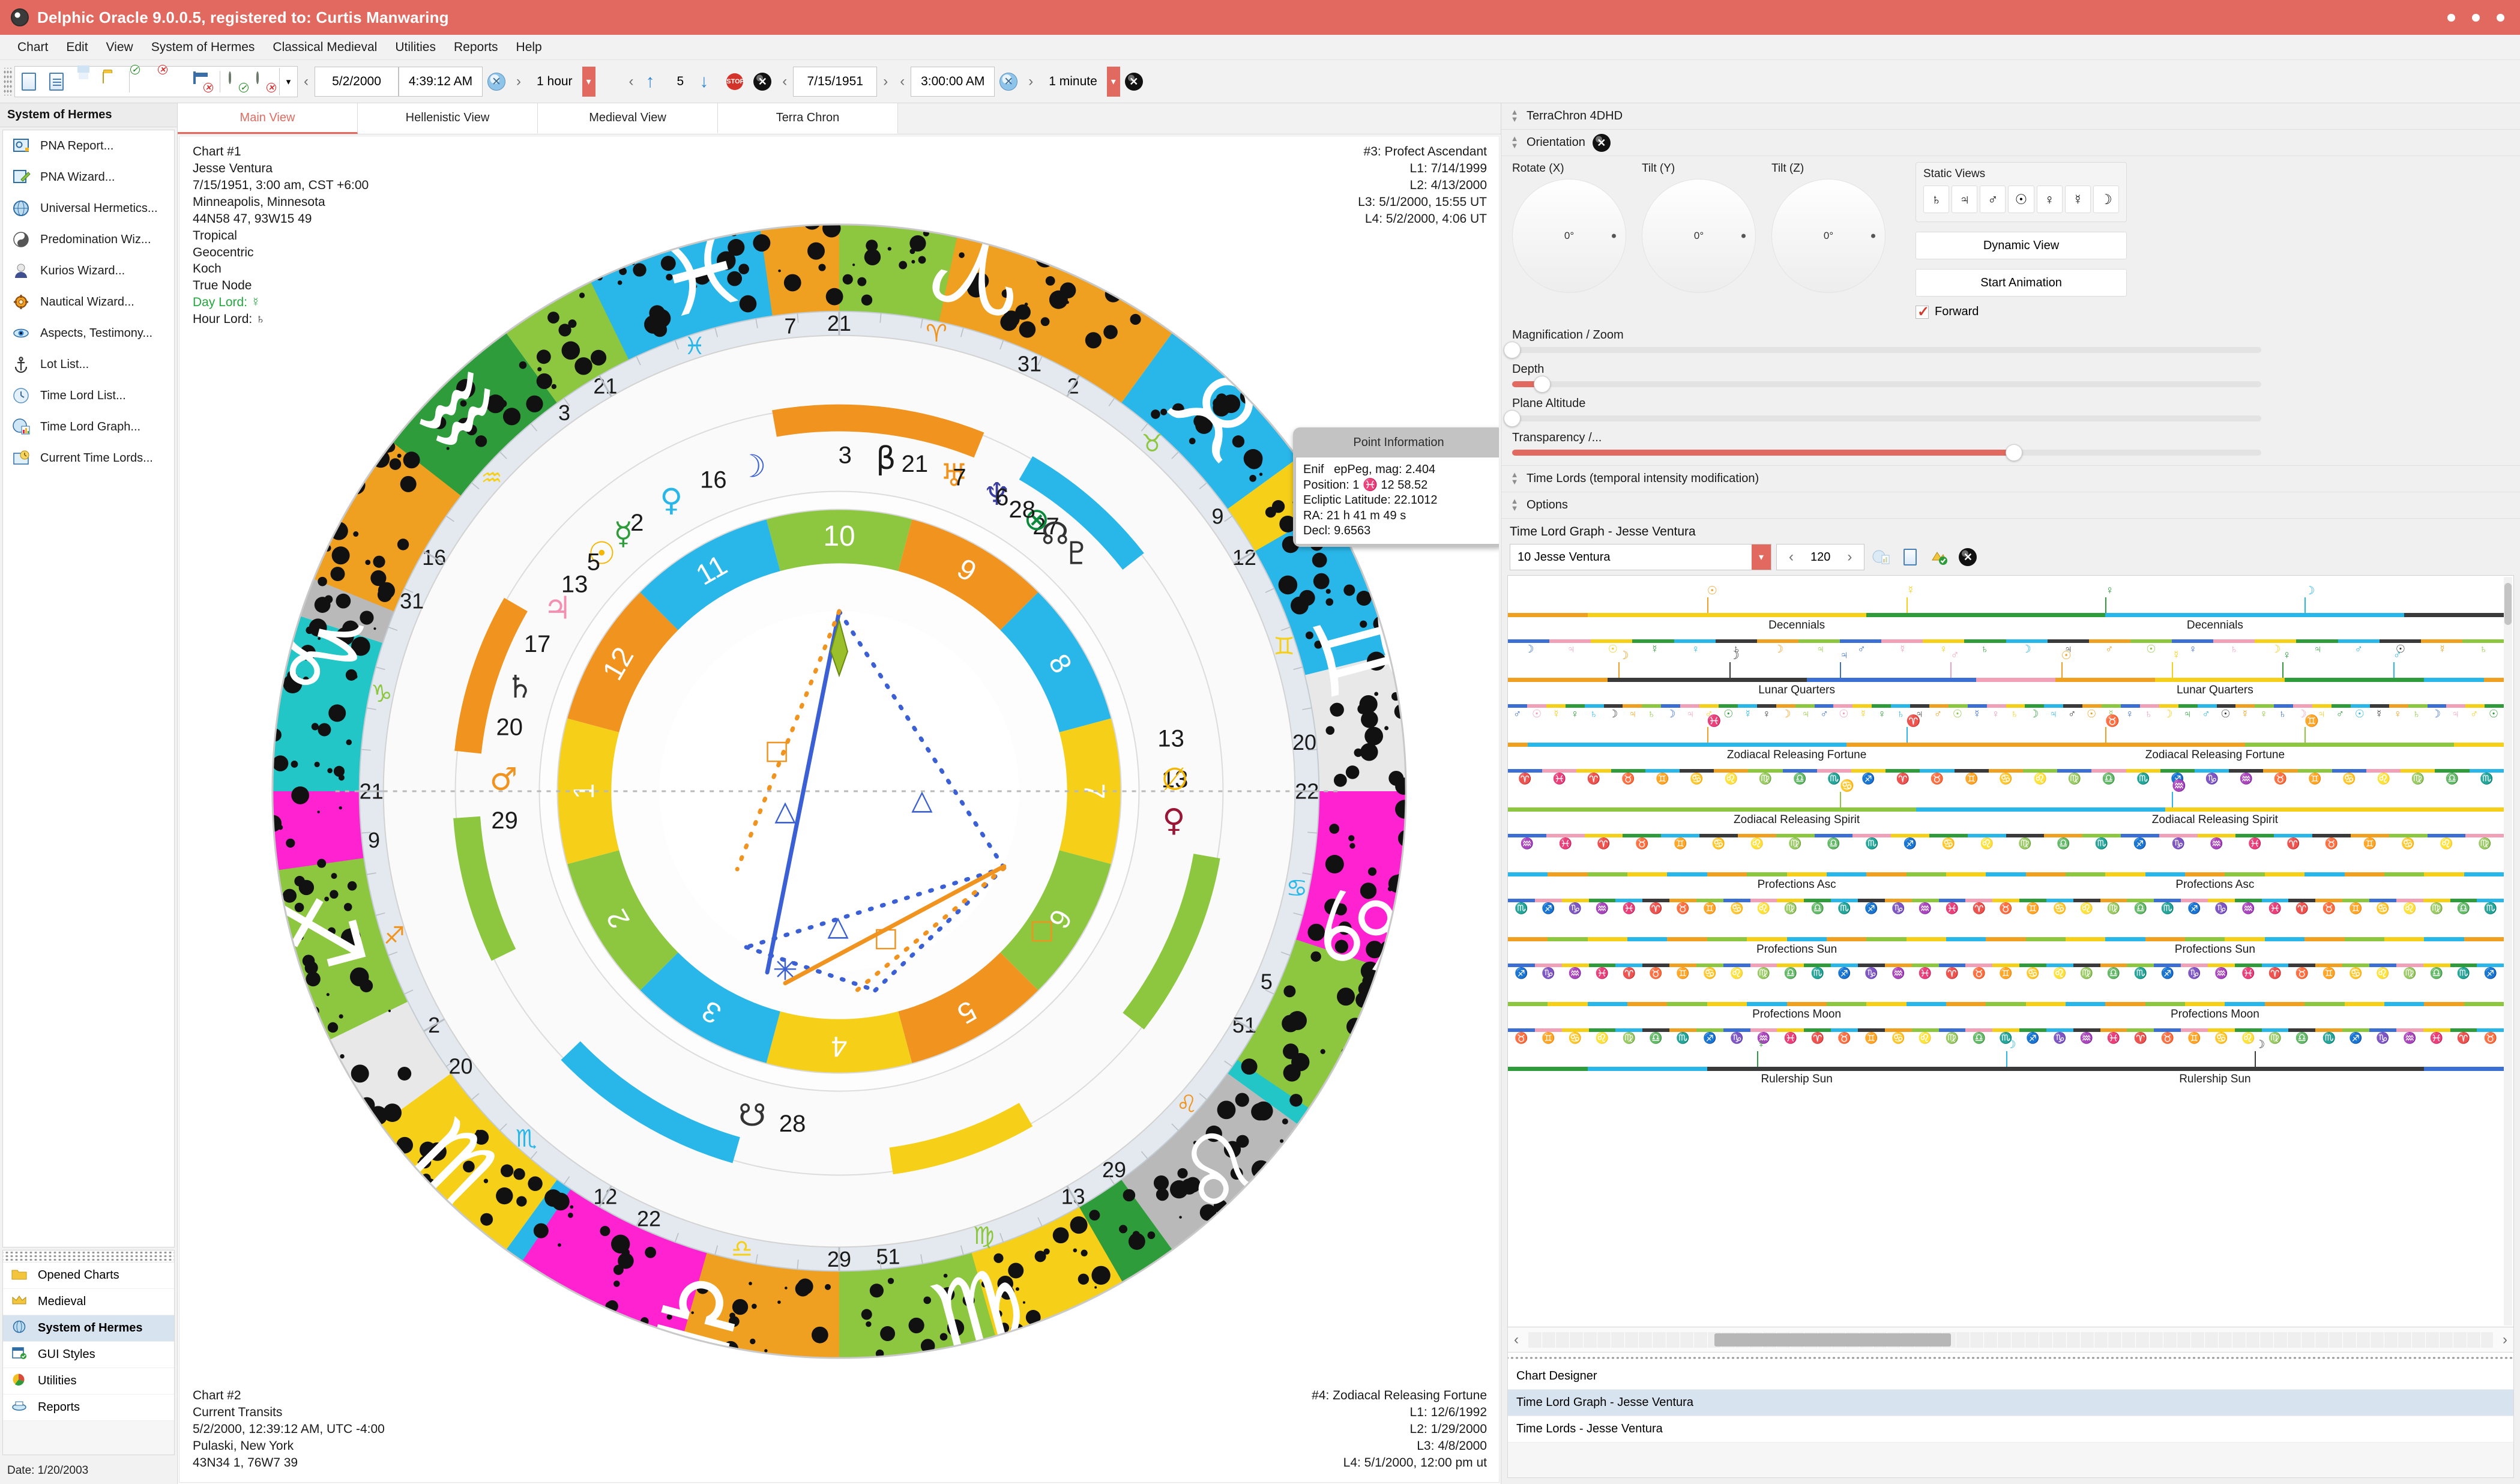  Describe the element at coordinates (1744, 236) in the screenshot. I see `tilt-y-knob` at that location.